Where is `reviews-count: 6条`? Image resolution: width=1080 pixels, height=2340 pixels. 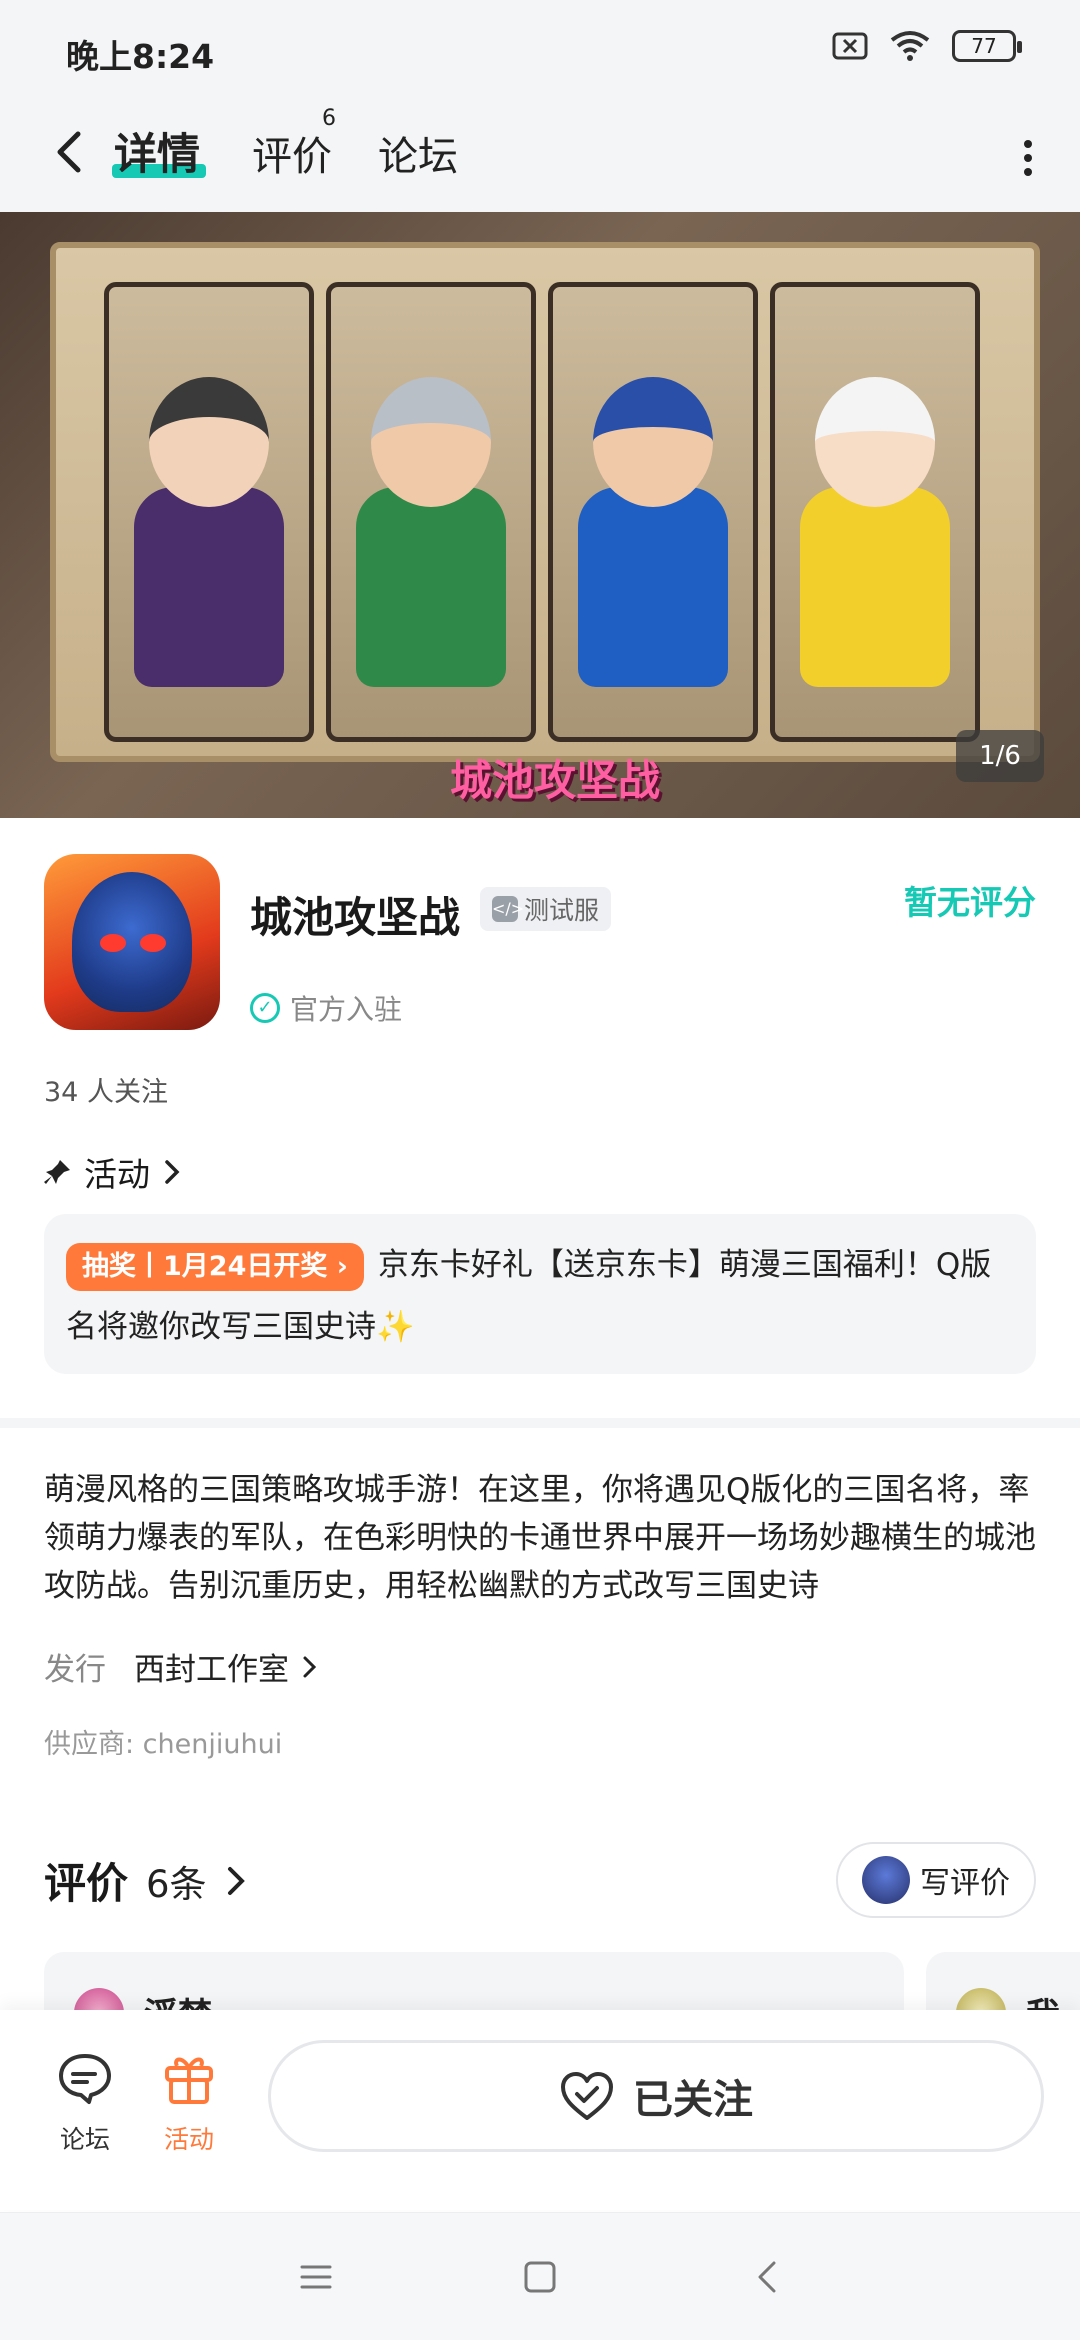 reviews-count: 6条 is located at coordinates (176, 1884).